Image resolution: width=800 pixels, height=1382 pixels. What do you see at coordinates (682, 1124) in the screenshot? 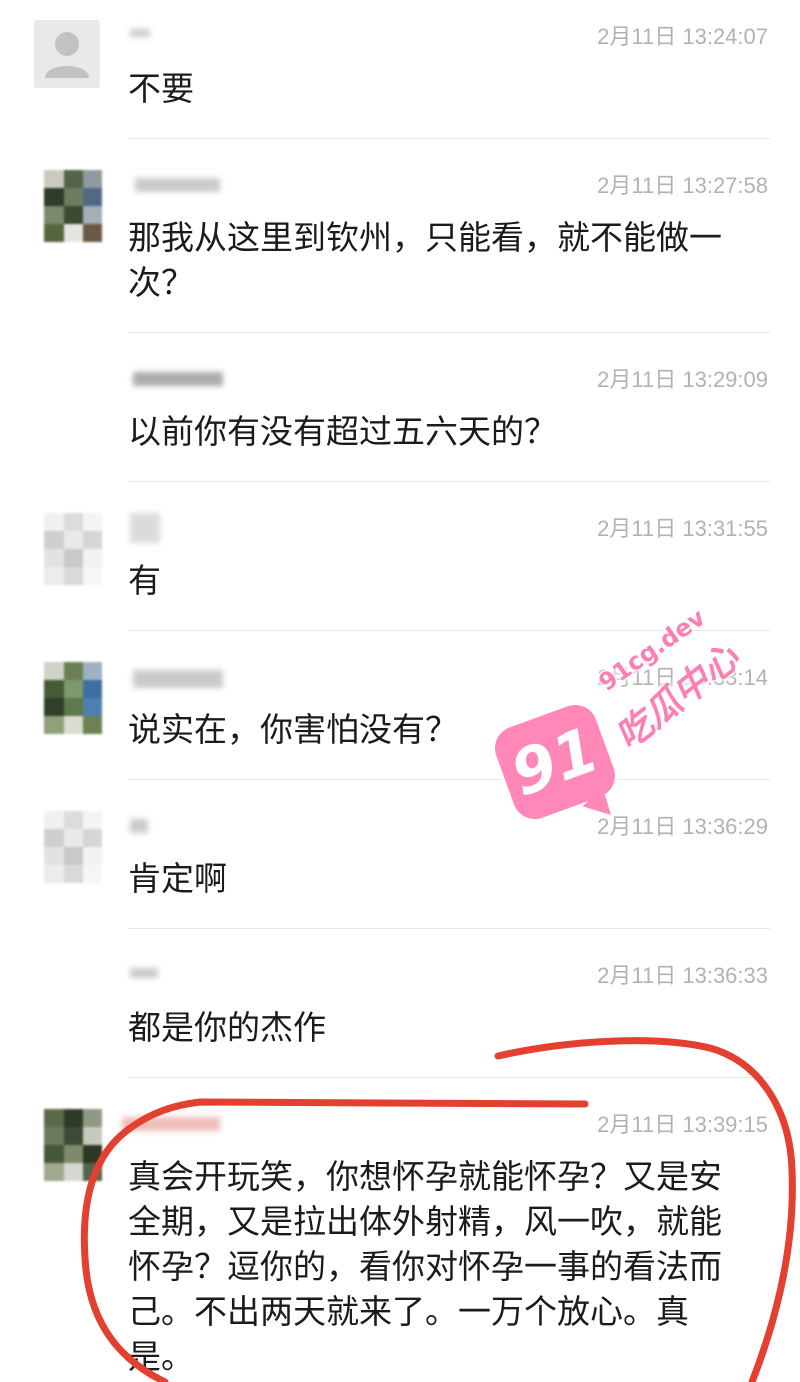
I see `message-timestamp: 2月11日 13:39:15` at bounding box center [682, 1124].